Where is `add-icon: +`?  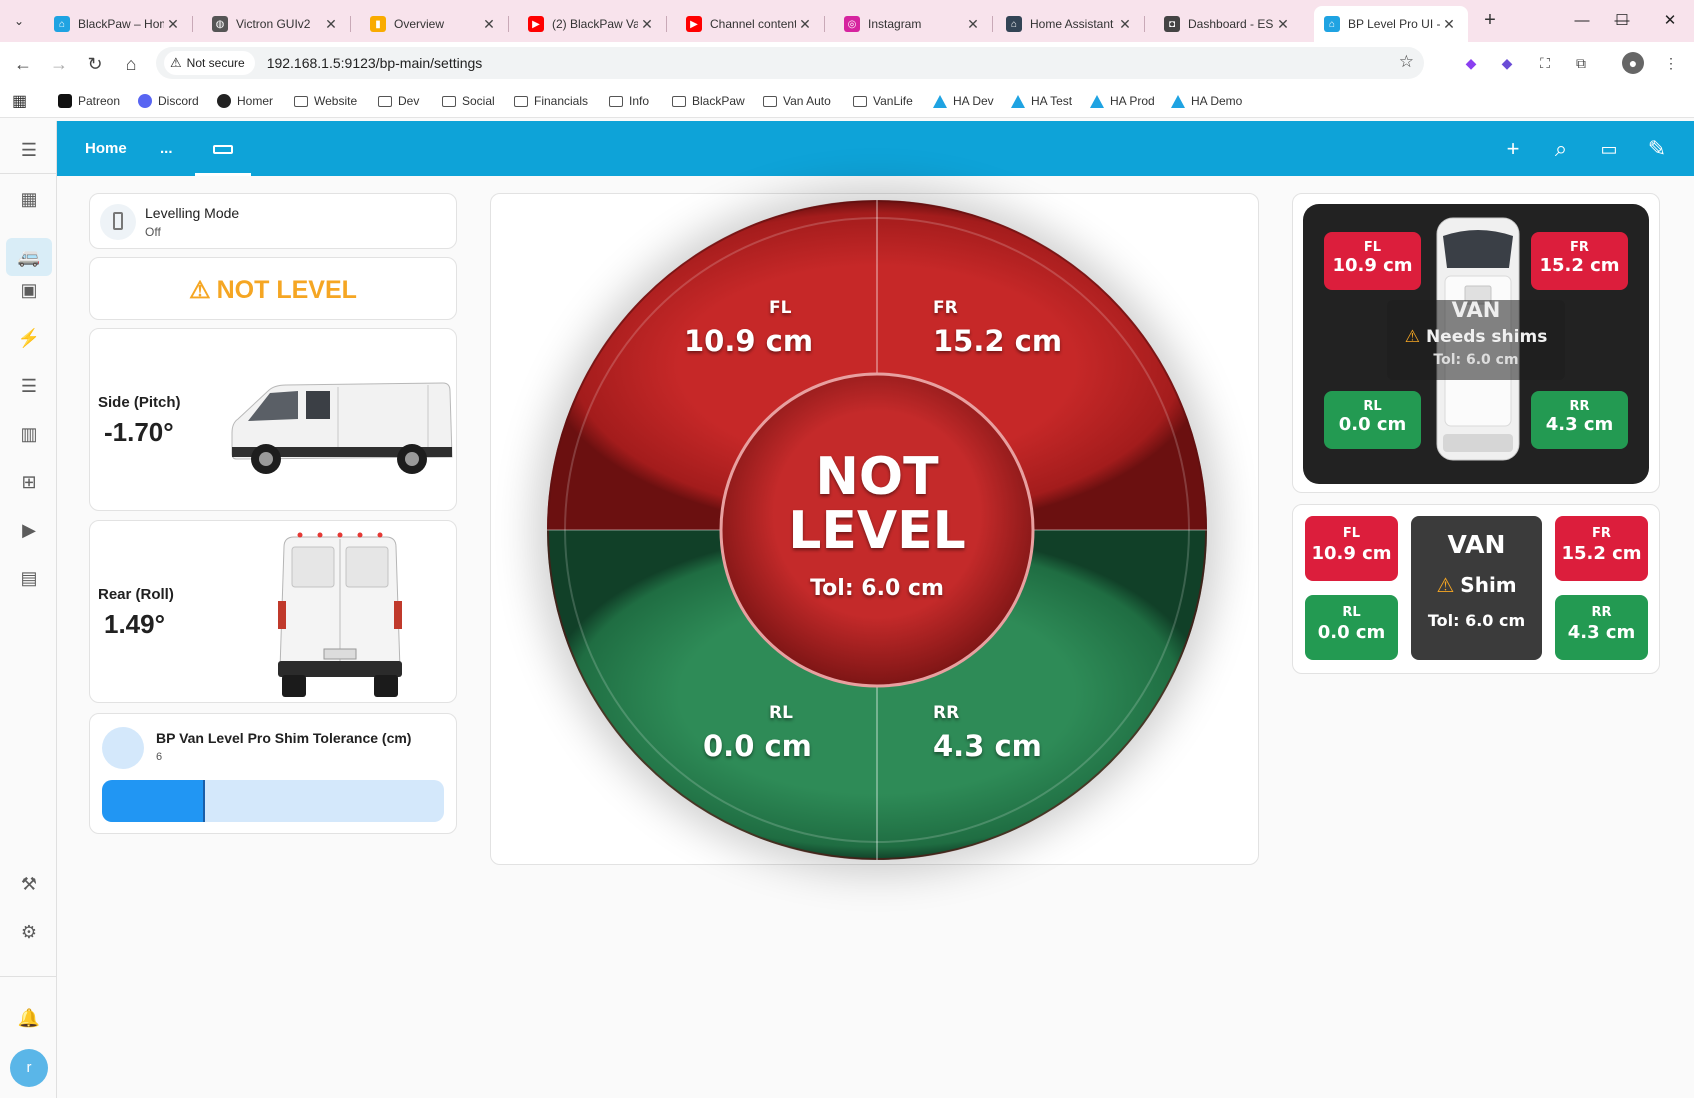
add-icon: + is located at coordinates (1513, 149).